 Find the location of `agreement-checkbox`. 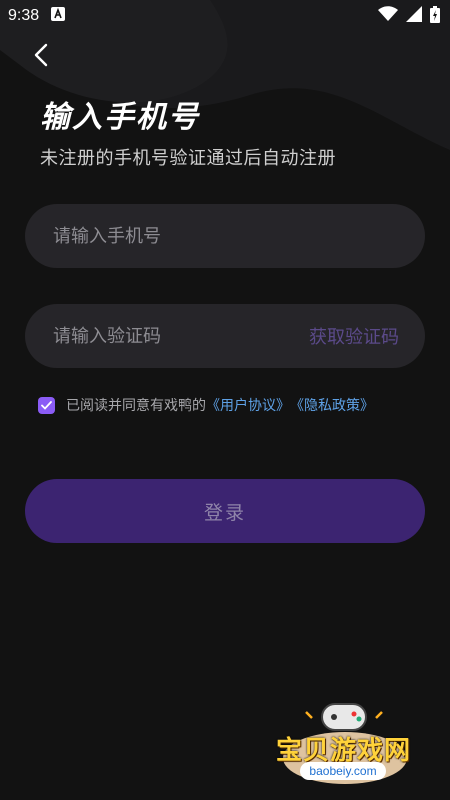

agreement-checkbox is located at coordinates (46, 405).